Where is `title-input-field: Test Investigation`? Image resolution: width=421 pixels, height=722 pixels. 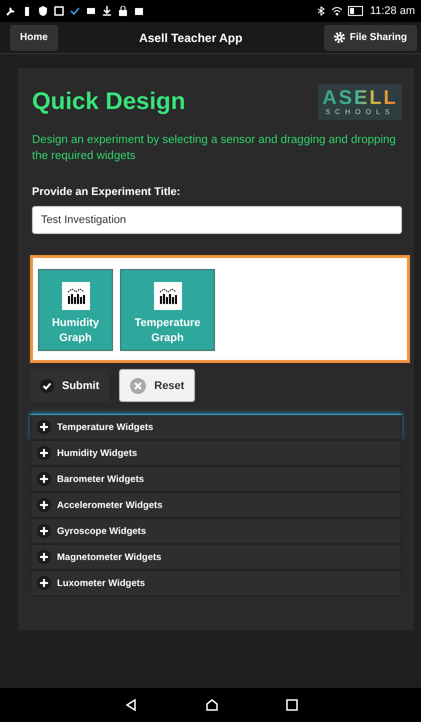 title-input-field: Test Investigation is located at coordinates (217, 220).